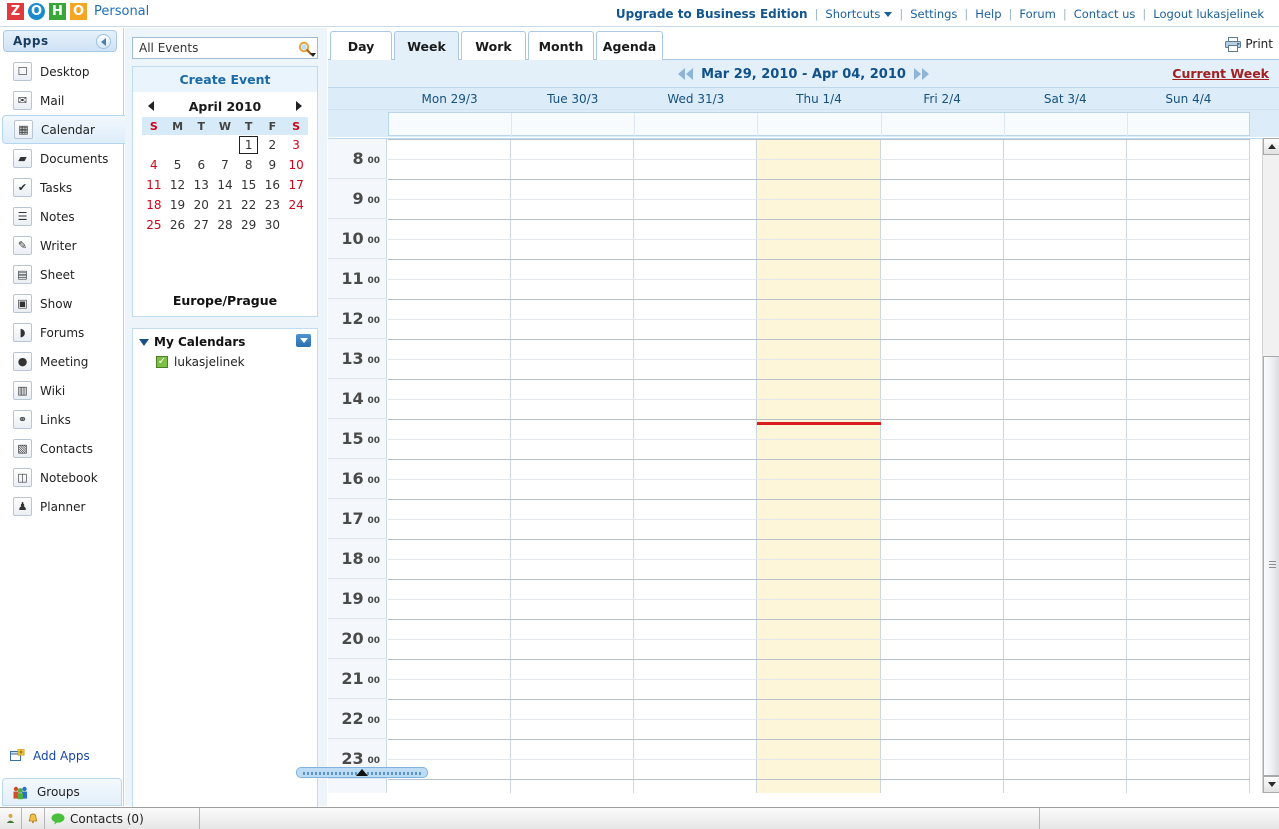 The image size is (1279, 829). Describe the element at coordinates (78, 11) in the screenshot. I see `zoho-logo: Z O H O Personal` at that location.